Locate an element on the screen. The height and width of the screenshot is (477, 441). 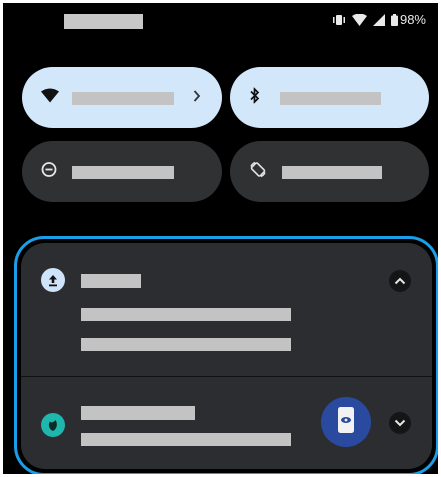
tile-do-not-disturb is located at coordinates (122, 171).